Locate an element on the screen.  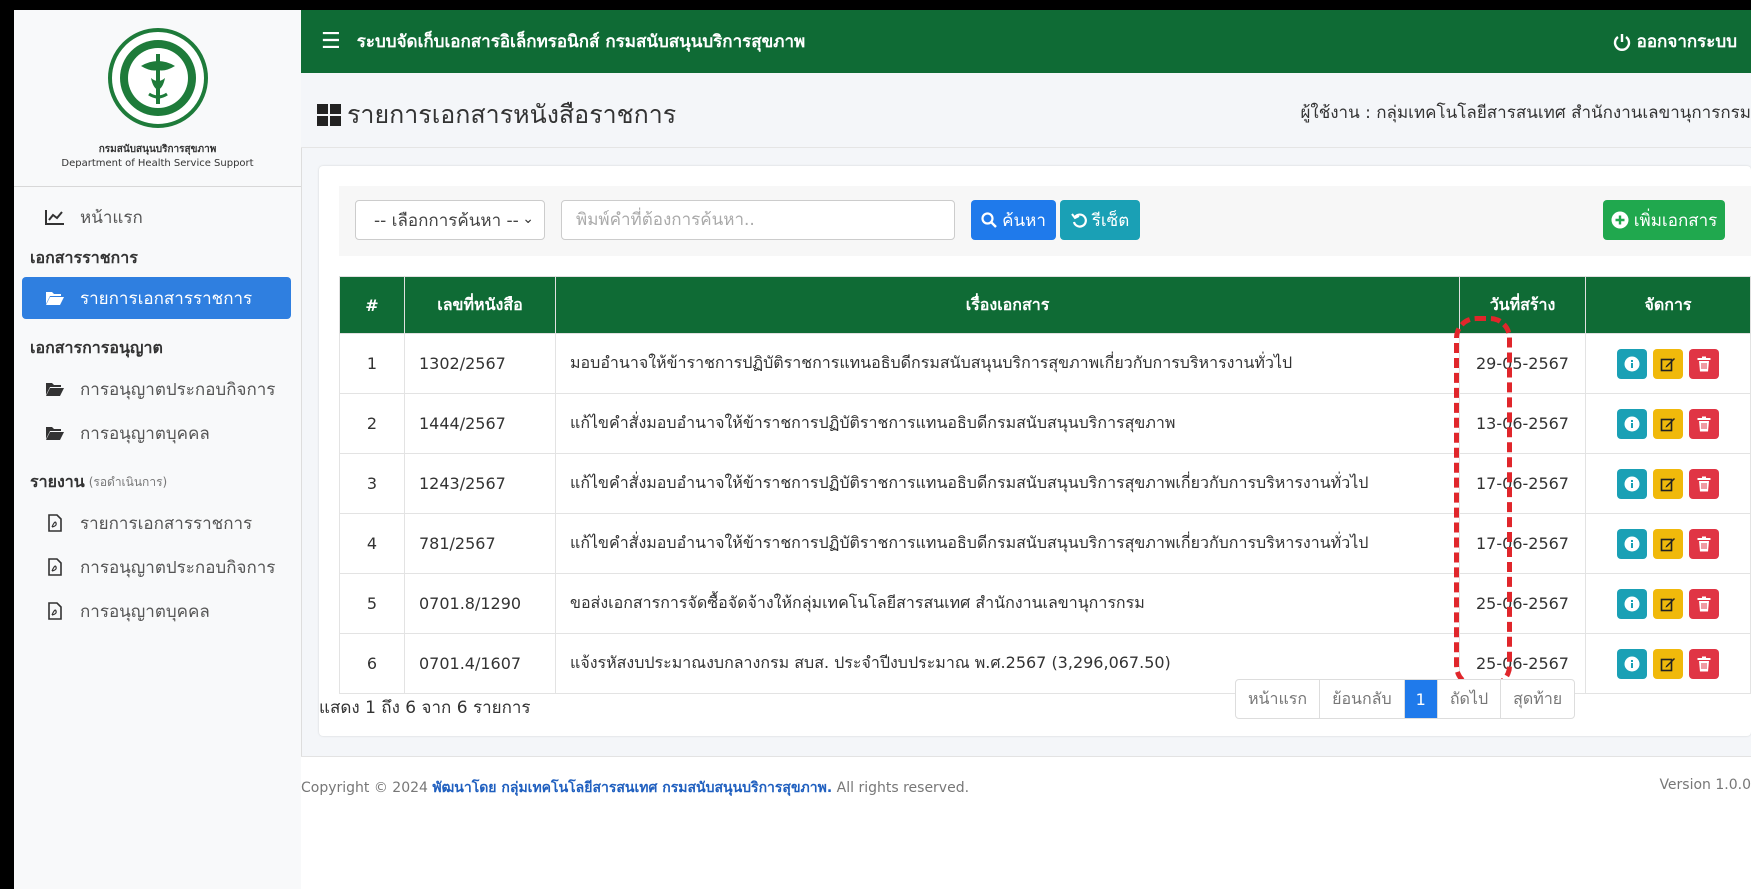
pagination: หน้าแรก ย้อนกลับ 1 ถัดไป สุดท้าย is located at coordinates (1405, 699).